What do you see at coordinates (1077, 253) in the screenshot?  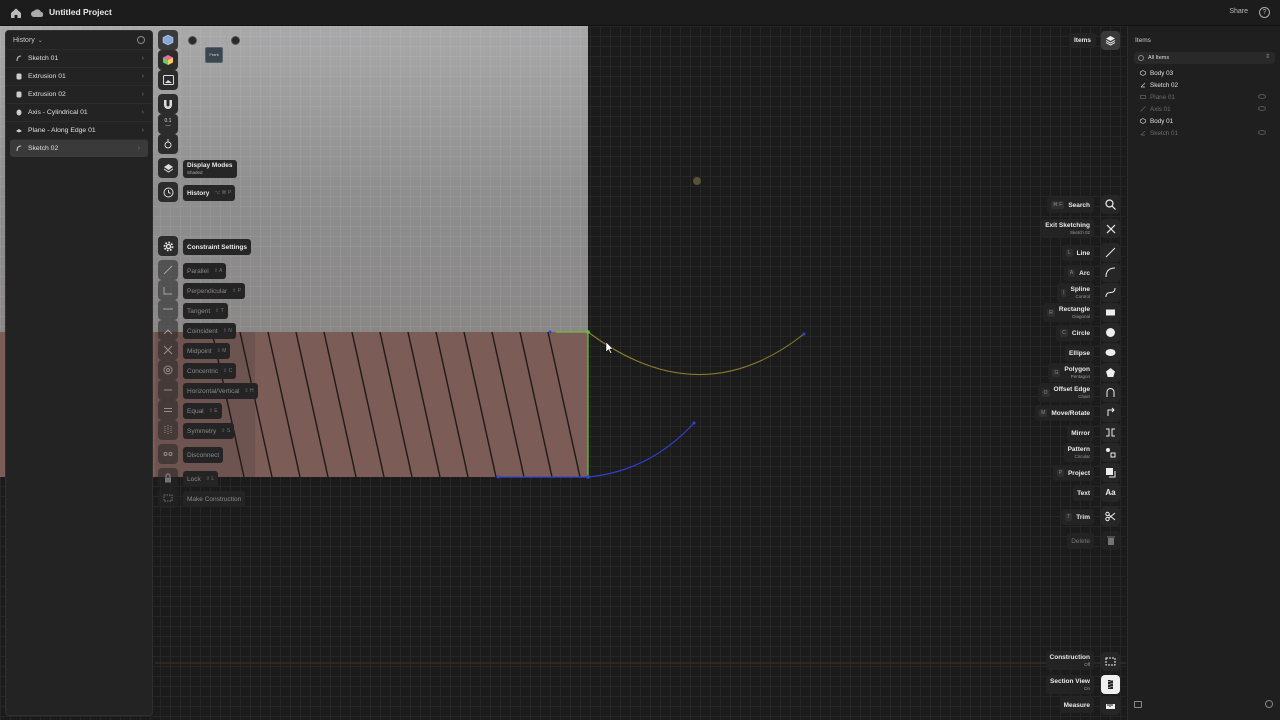 I see `line-label: L Line` at bounding box center [1077, 253].